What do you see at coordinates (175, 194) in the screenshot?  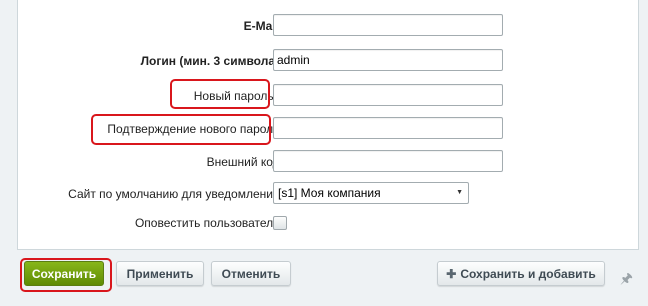 I see `default-site-label: Сайт по умолчанию для уведомлений:` at bounding box center [175, 194].